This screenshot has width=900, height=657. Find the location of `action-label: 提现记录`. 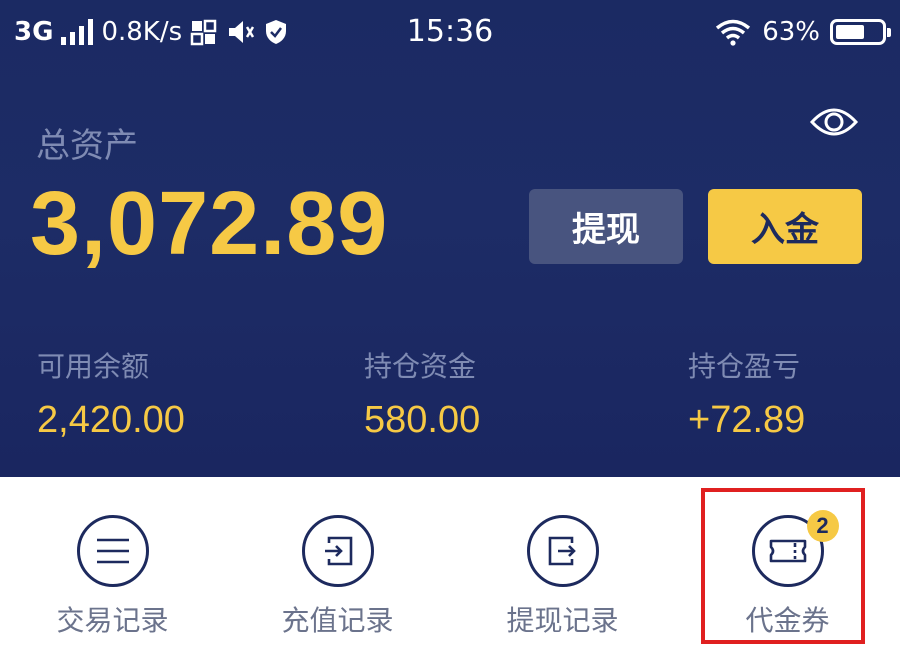

action-label: 提现记录 is located at coordinates (562, 620).